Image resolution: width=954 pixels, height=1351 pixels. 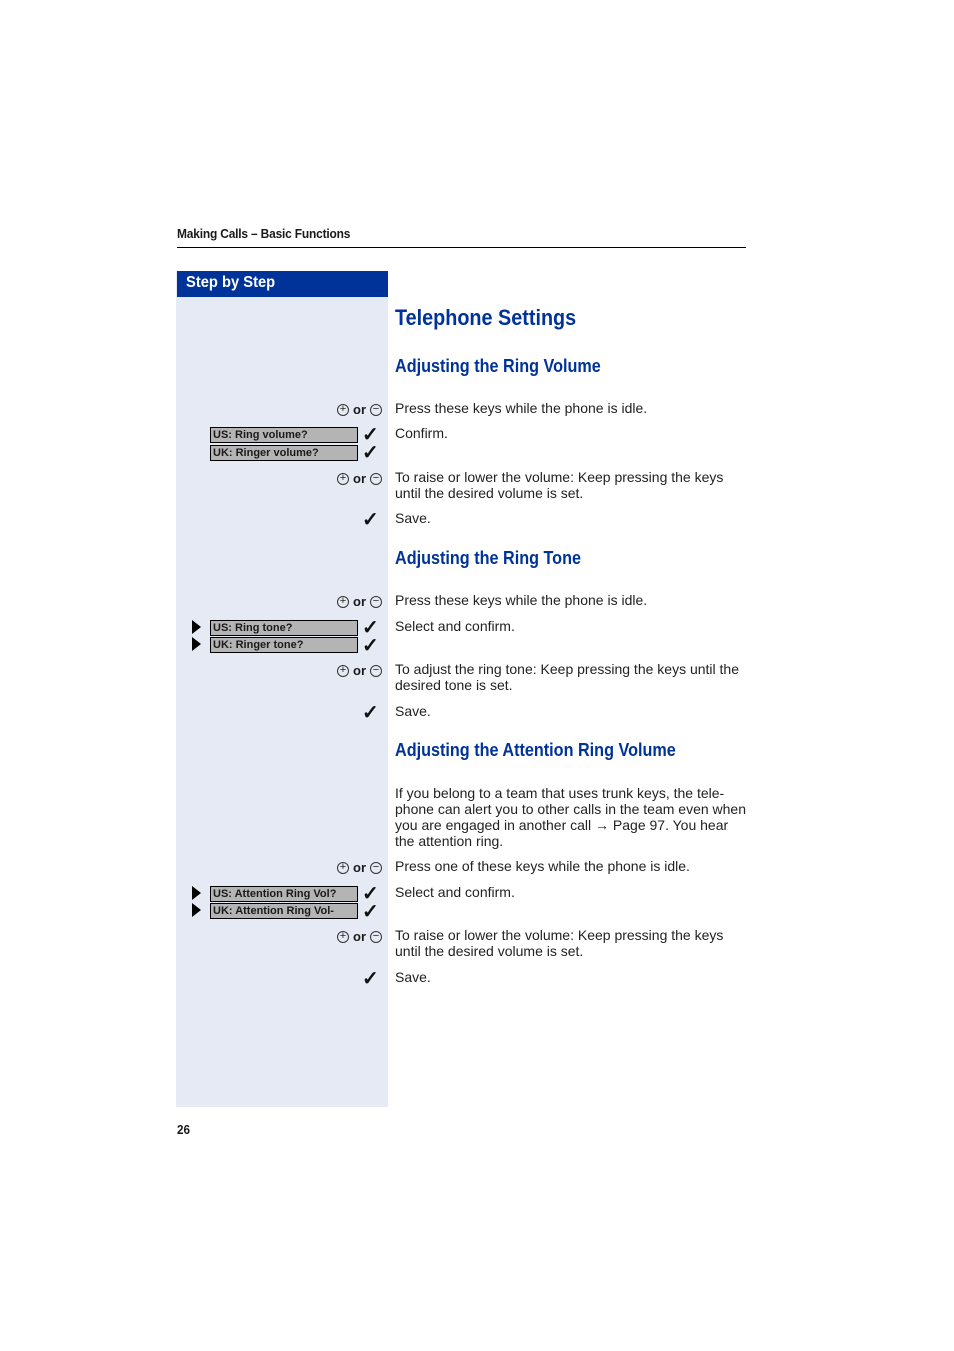 I want to click on display-option-uk: UK: Ringer tone?, so click(x=284, y=645).